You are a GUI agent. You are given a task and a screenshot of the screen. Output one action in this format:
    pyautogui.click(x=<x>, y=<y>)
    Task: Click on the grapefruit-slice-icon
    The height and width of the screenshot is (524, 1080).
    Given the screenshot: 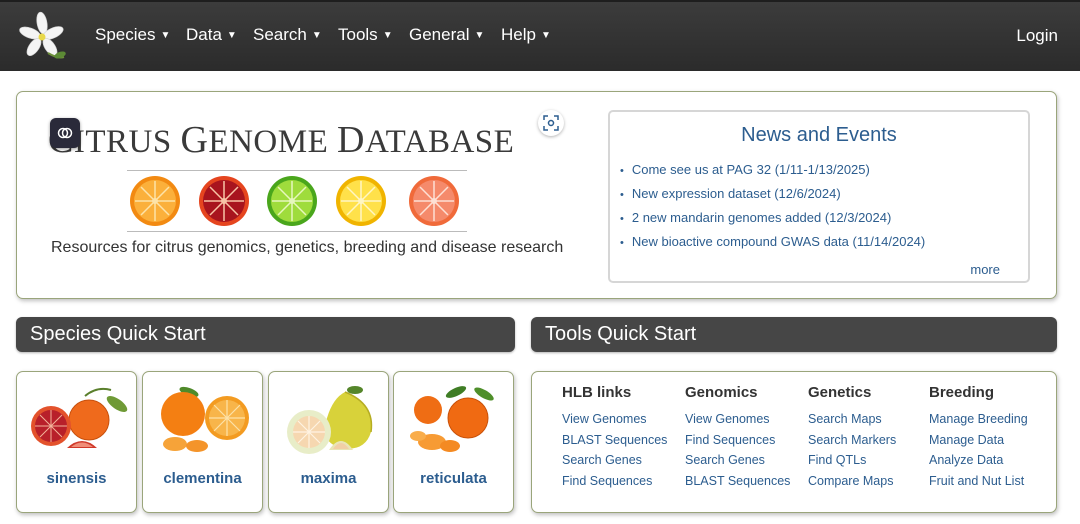 What is the action you would take?
    pyautogui.click(x=434, y=201)
    